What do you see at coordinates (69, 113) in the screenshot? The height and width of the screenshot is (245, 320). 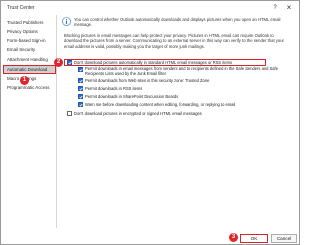 I see `encrypted-signed-checkbox` at bounding box center [69, 113].